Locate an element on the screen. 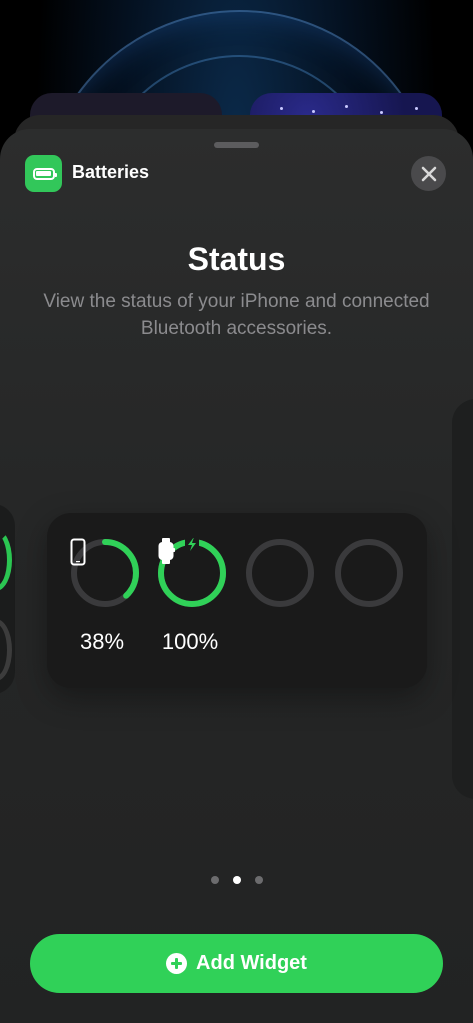 This screenshot has width=473, height=1023. app-name: Batteries is located at coordinates (111, 172).